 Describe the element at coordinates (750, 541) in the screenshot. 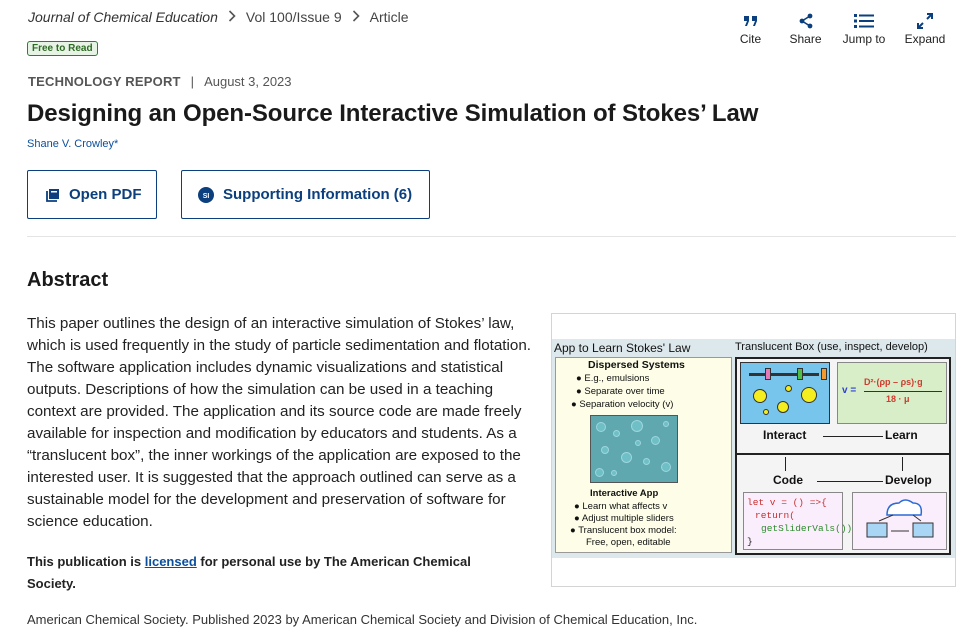

I see `code-line: }` at that location.